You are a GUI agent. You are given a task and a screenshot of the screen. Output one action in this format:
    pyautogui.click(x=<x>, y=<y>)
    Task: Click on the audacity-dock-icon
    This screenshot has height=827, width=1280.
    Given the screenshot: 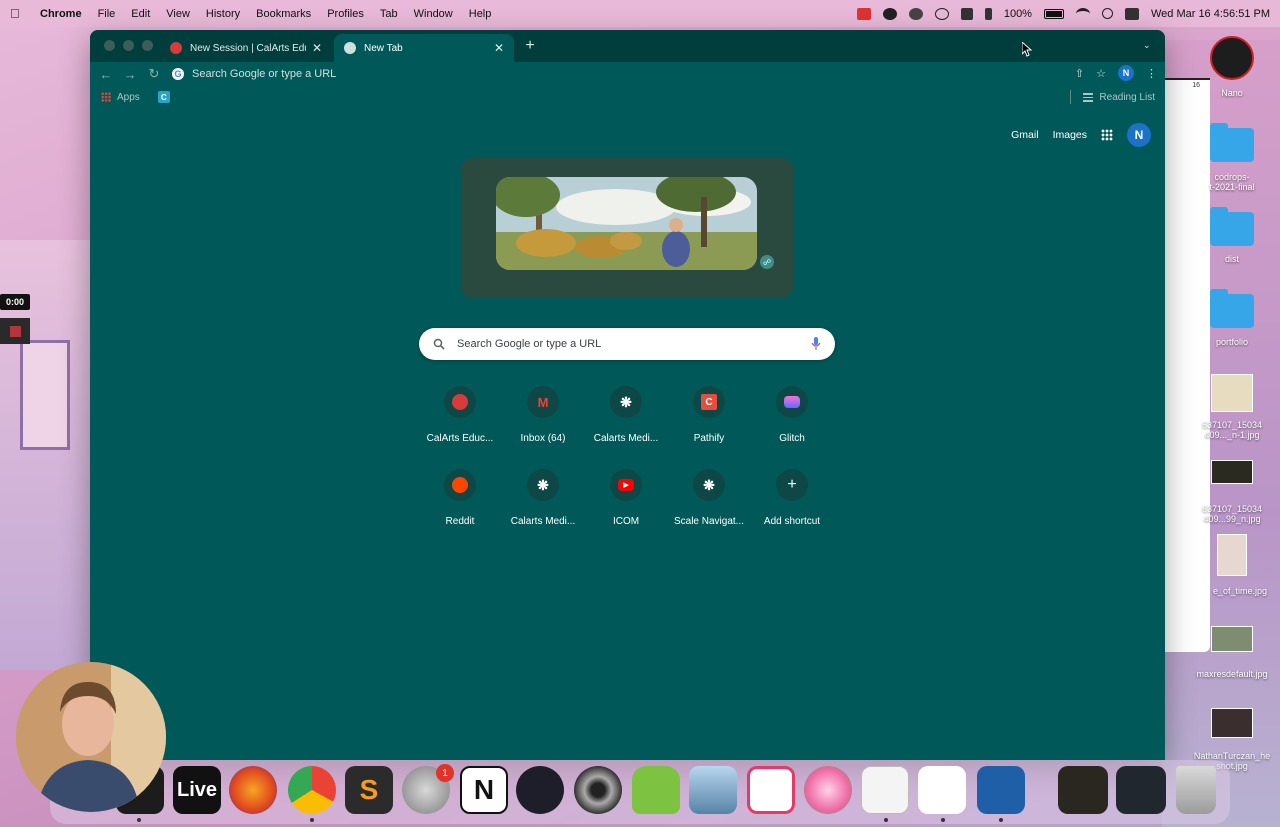 What is the action you would take?
    pyautogui.click(x=253, y=790)
    